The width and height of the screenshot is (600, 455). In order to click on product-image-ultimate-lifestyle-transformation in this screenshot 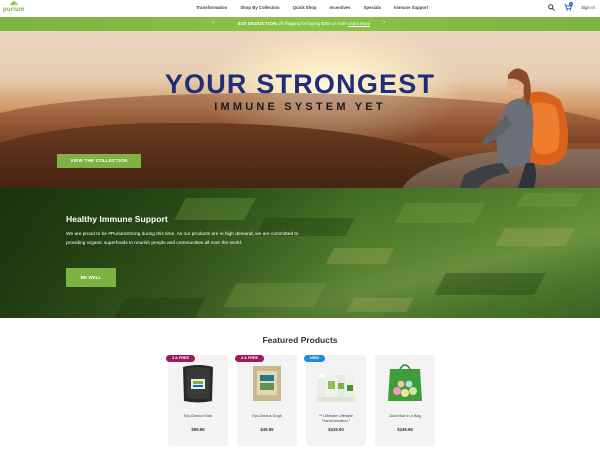, I will do `click(336, 387)`.